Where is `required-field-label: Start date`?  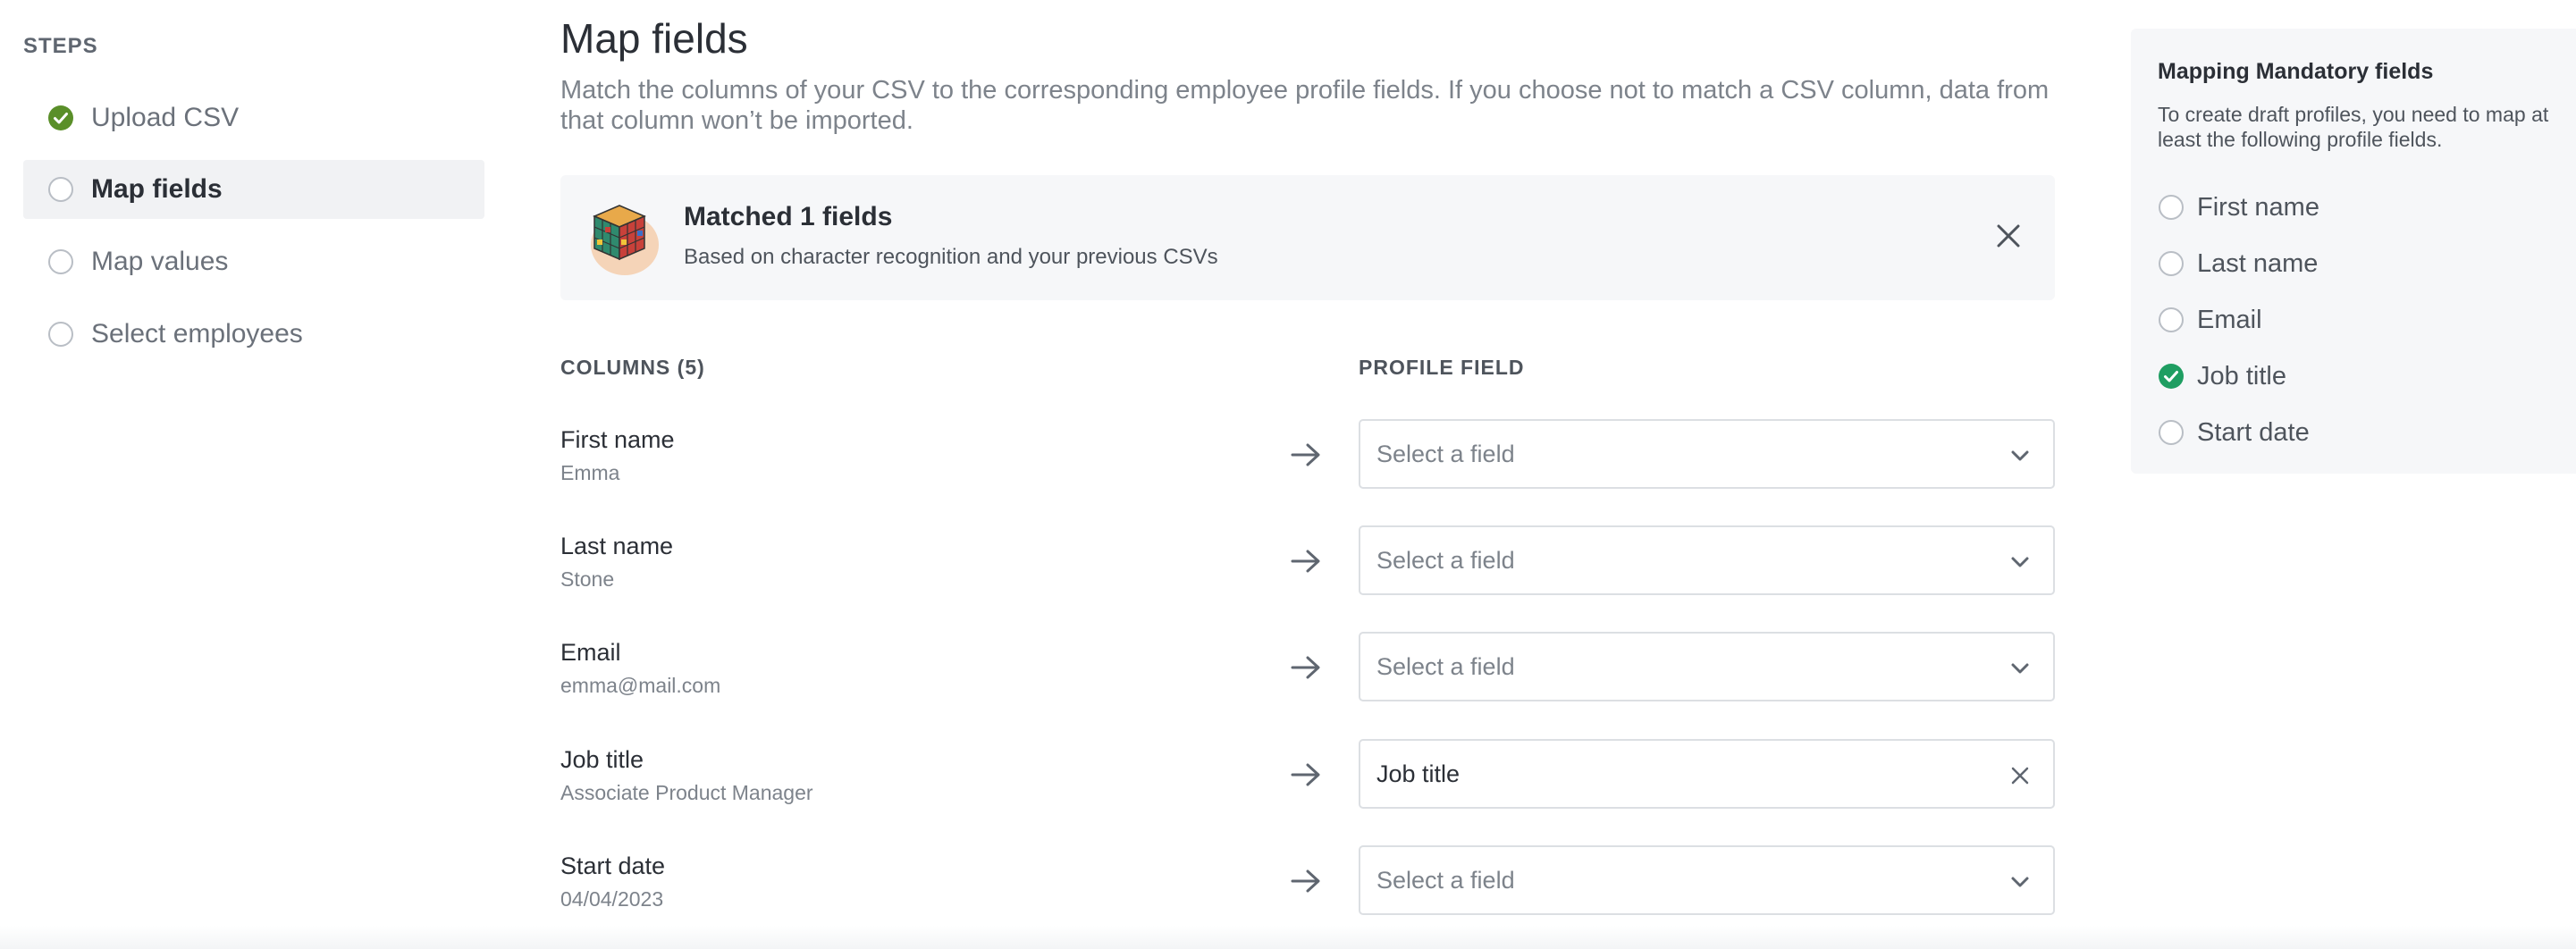 required-field-label: Start date is located at coordinates (2253, 432).